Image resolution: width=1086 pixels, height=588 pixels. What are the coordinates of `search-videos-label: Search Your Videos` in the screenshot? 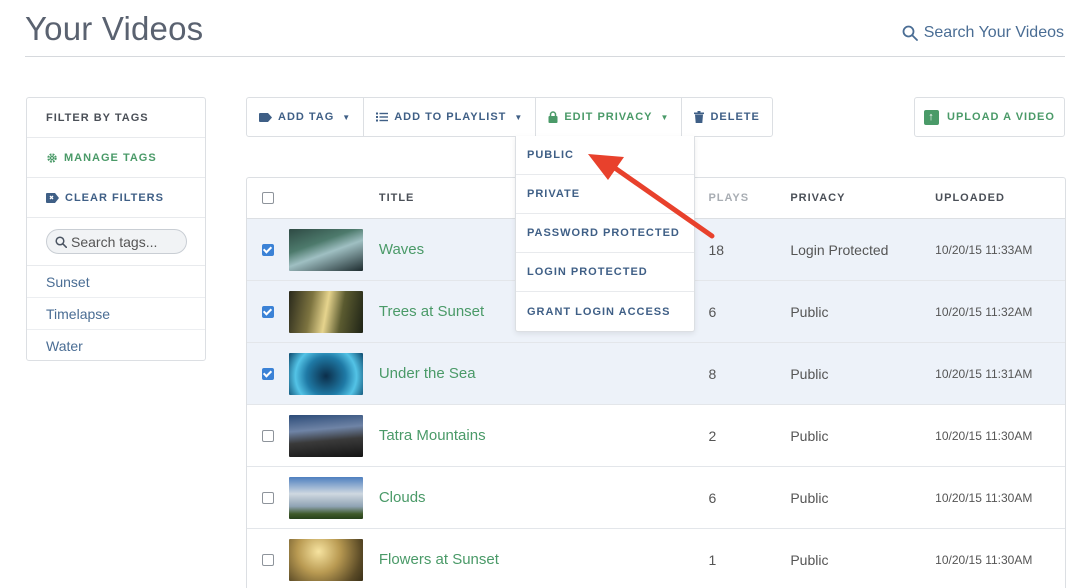 It's located at (993, 32).